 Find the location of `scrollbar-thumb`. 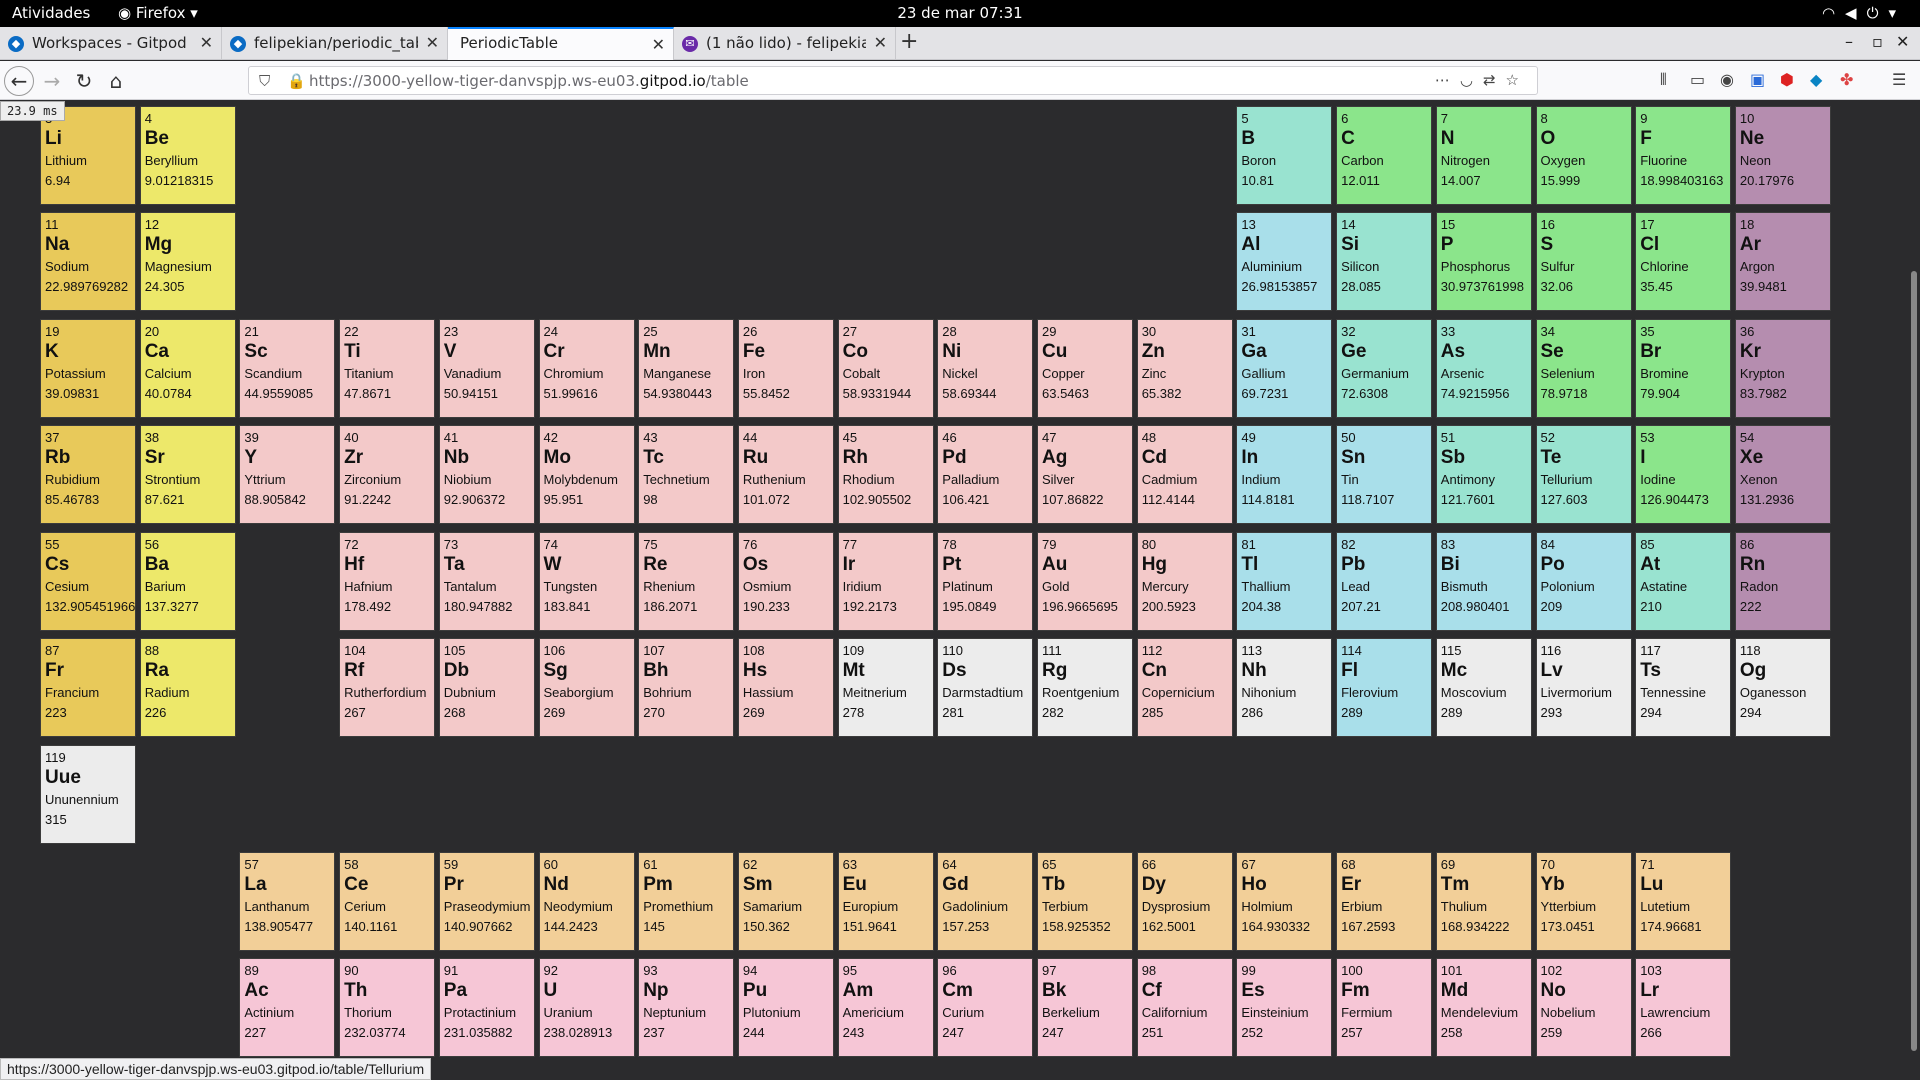

scrollbar-thumb is located at coordinates (1914, 661).